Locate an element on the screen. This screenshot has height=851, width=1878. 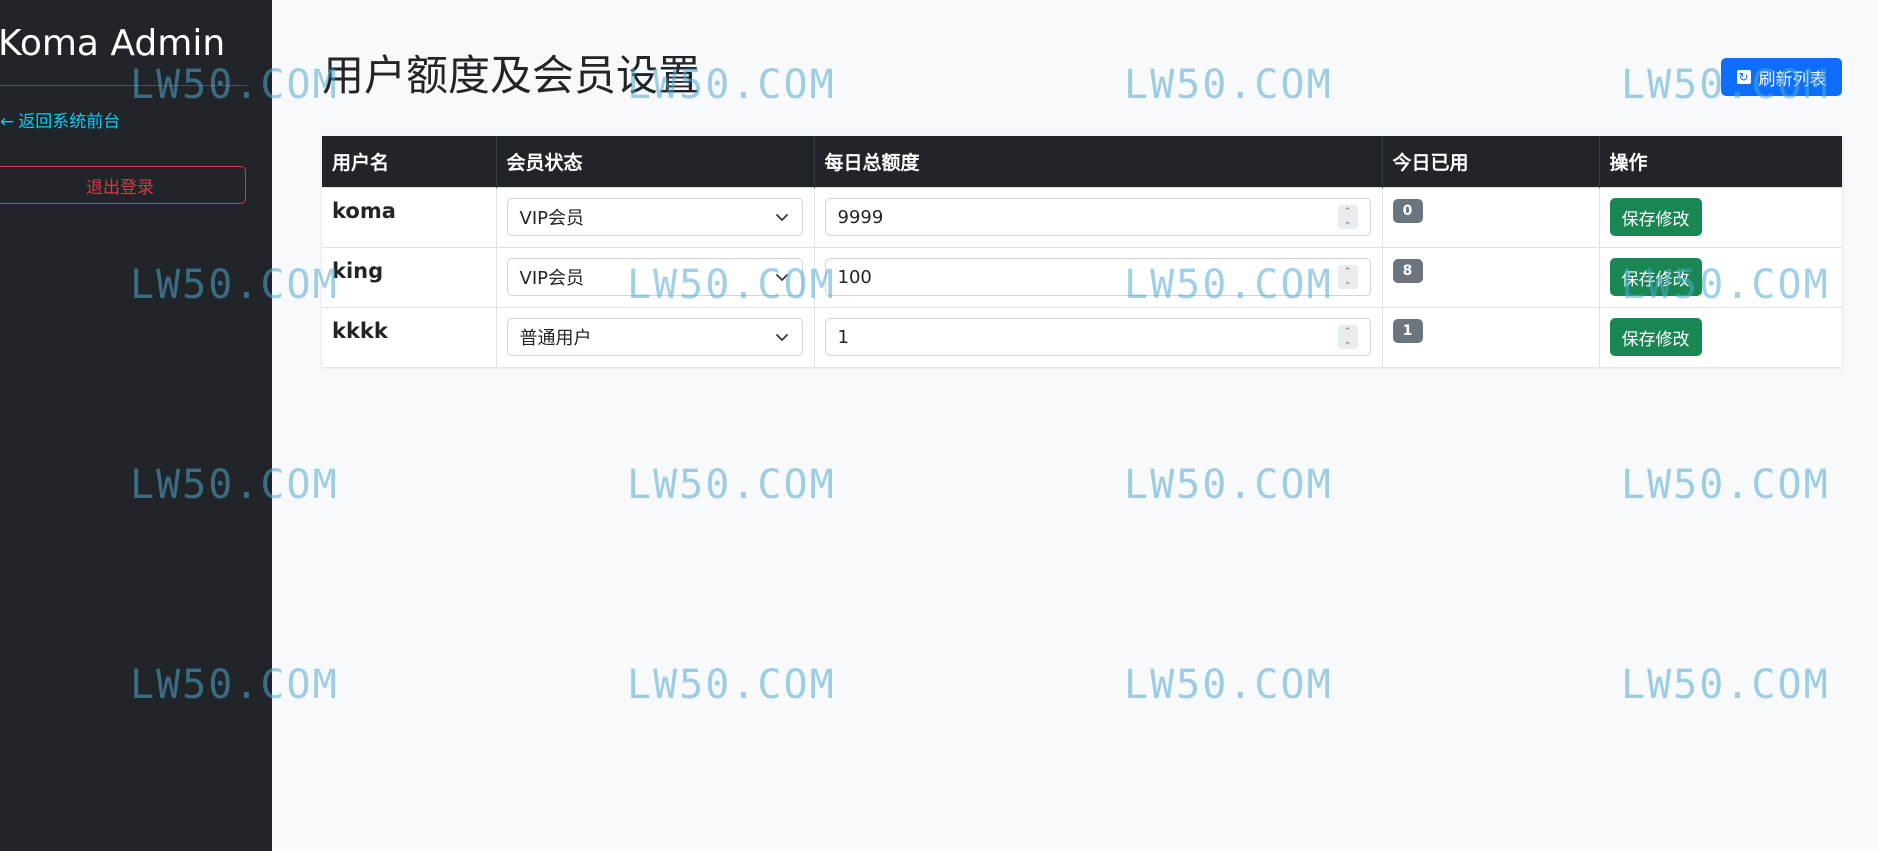
column-header-daily-quota: 每日总额度 is located at coordinates (1097, 161).